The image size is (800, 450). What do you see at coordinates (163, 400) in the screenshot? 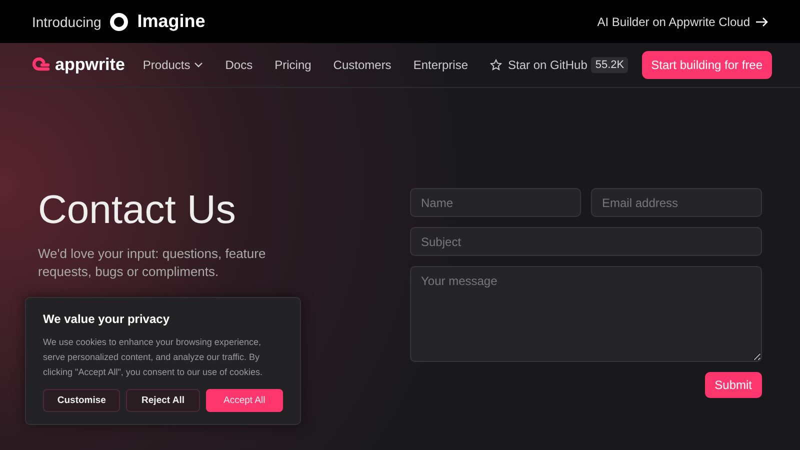
I see `cookie-button: Reject All` at bounding box center [163, 400].